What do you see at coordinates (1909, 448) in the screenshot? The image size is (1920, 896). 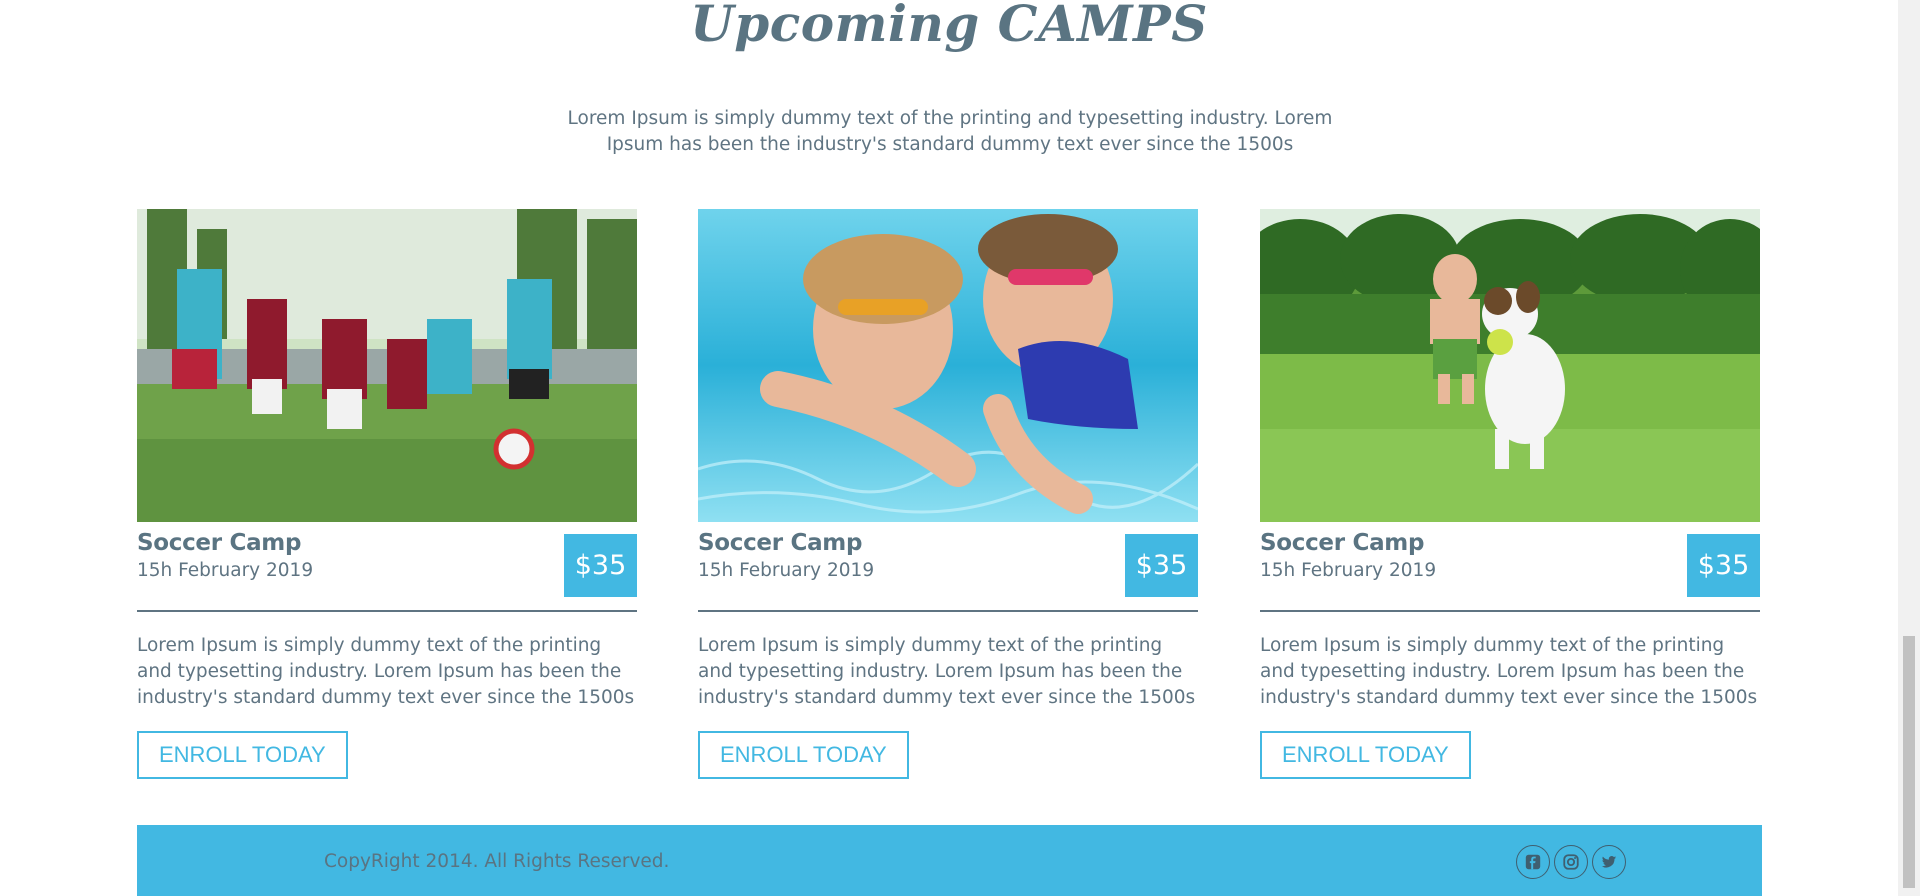 I see `page-scrollbar` at bounding box center [1909, 448].